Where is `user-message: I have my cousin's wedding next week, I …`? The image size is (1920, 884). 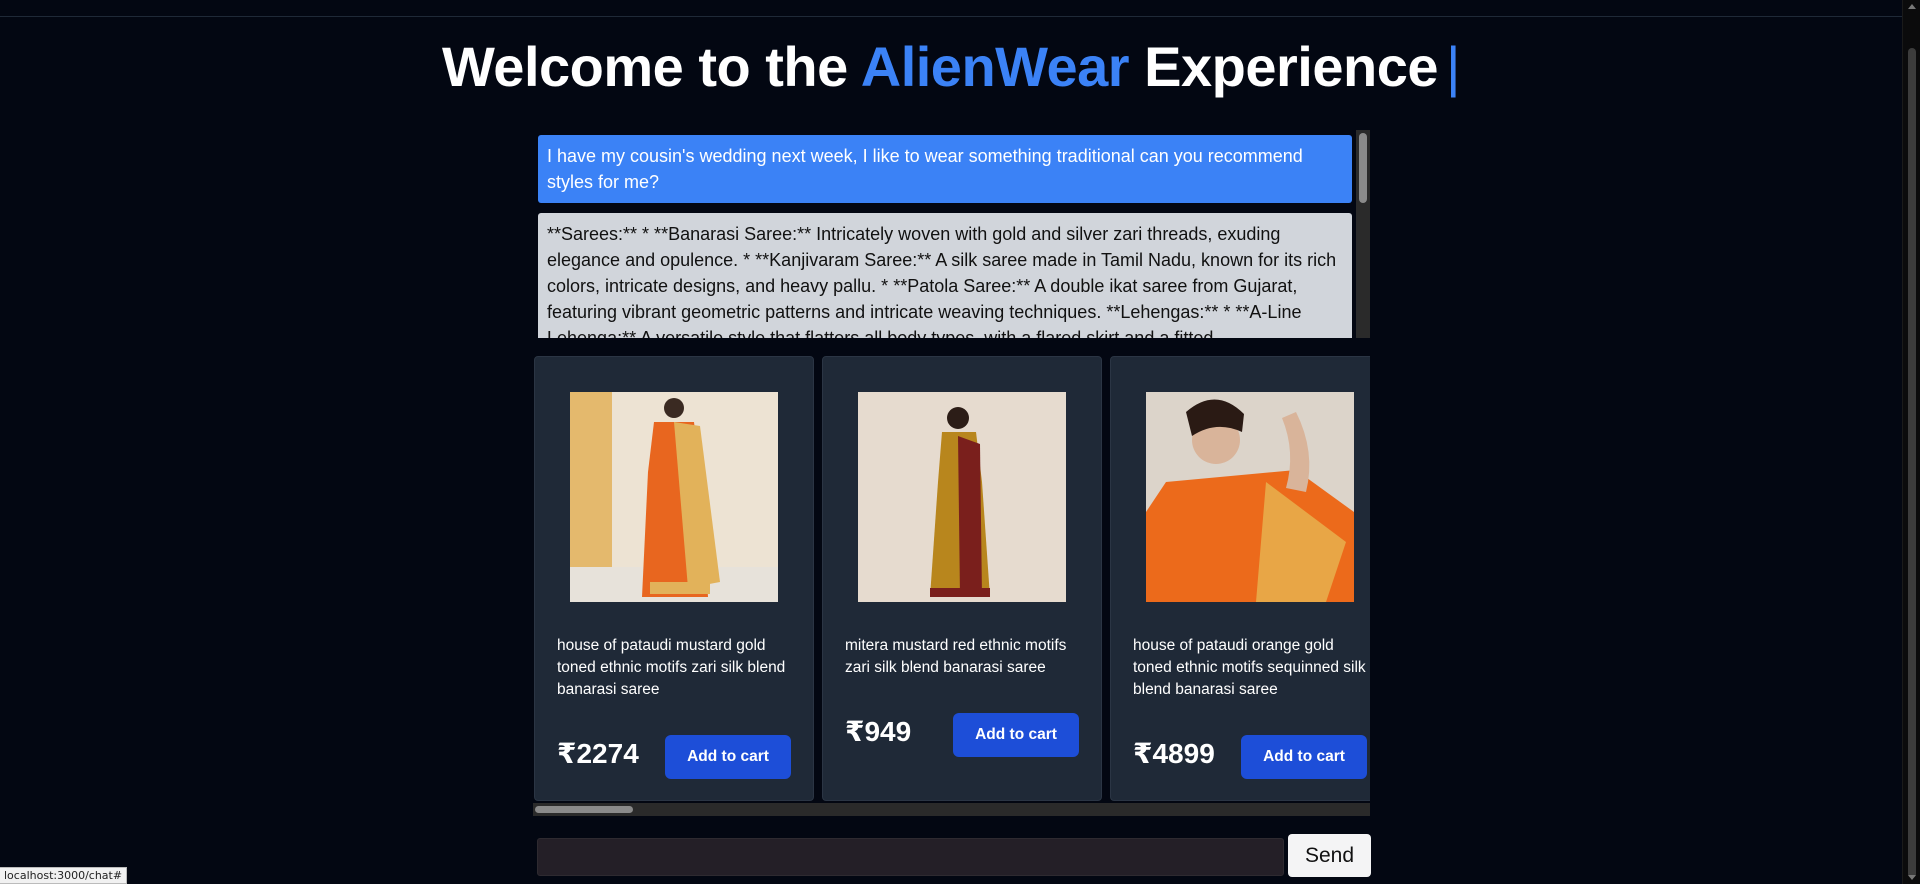
user-message: I have my cousin's wedding next week, I … is located at coordinates (945, 169).